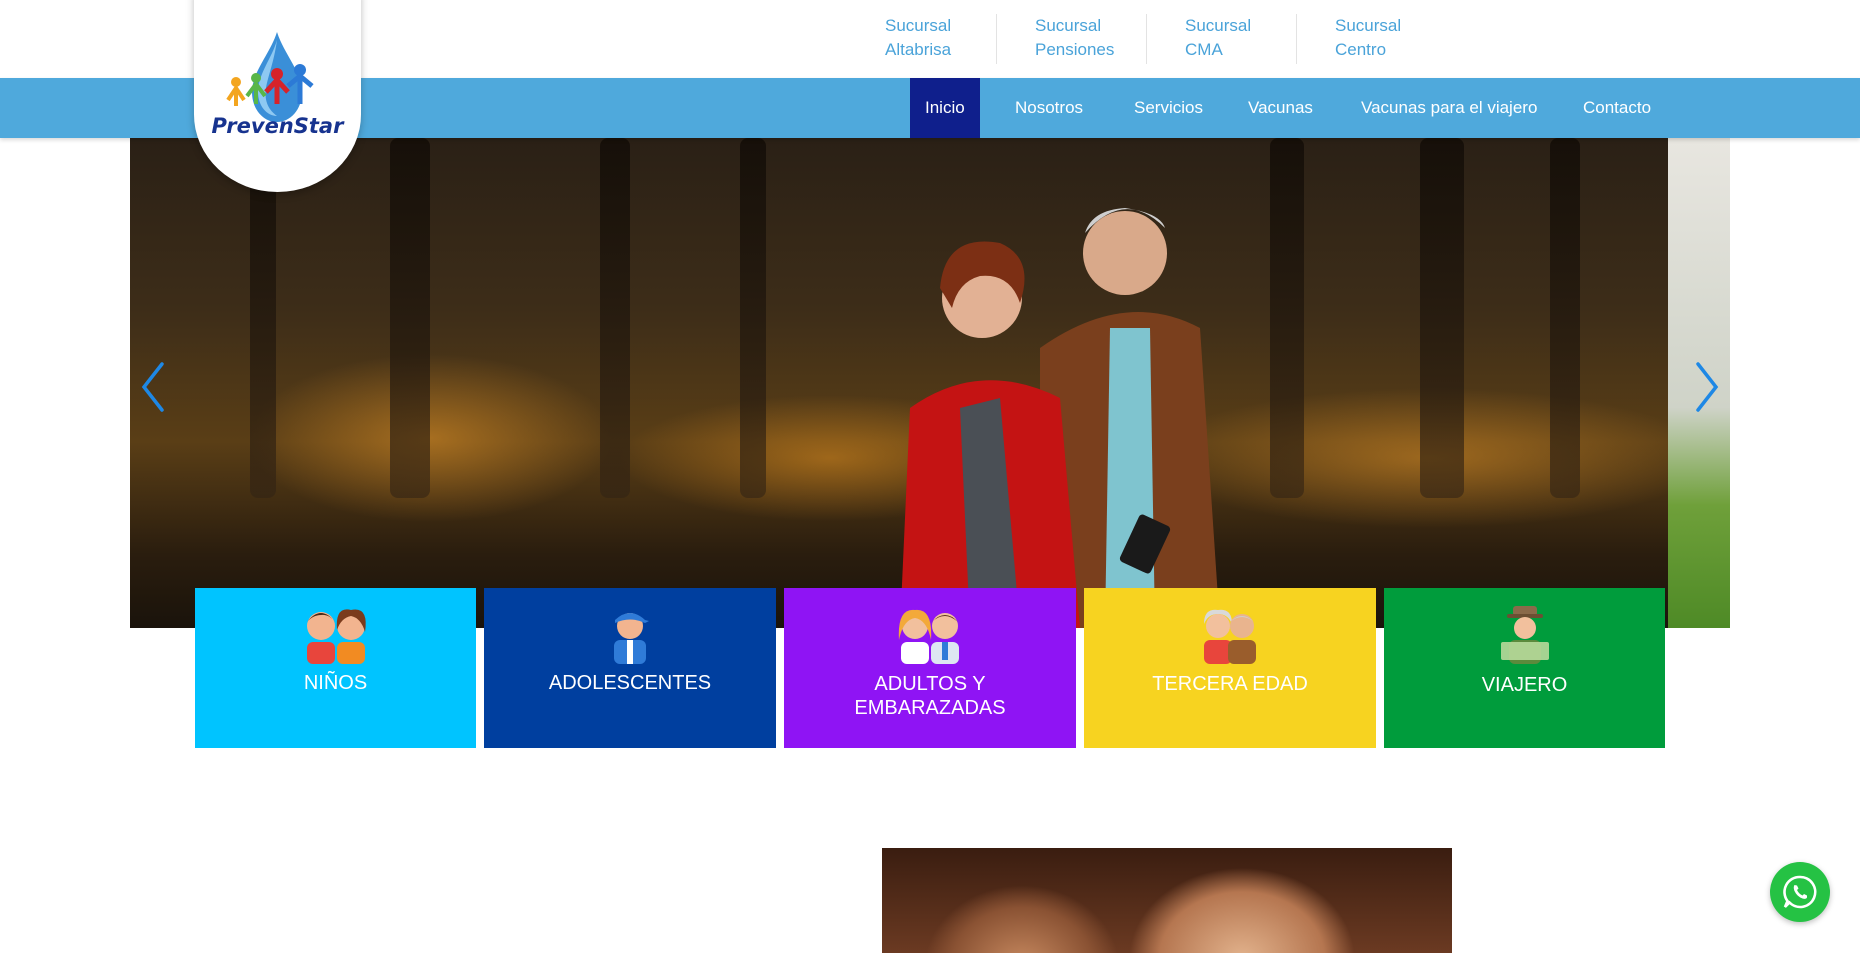 The image size is (1860, 953). Describe the element at coordinates (1617, 108) in the screenshot. I see `nav-contacto: Contacto` at that location.